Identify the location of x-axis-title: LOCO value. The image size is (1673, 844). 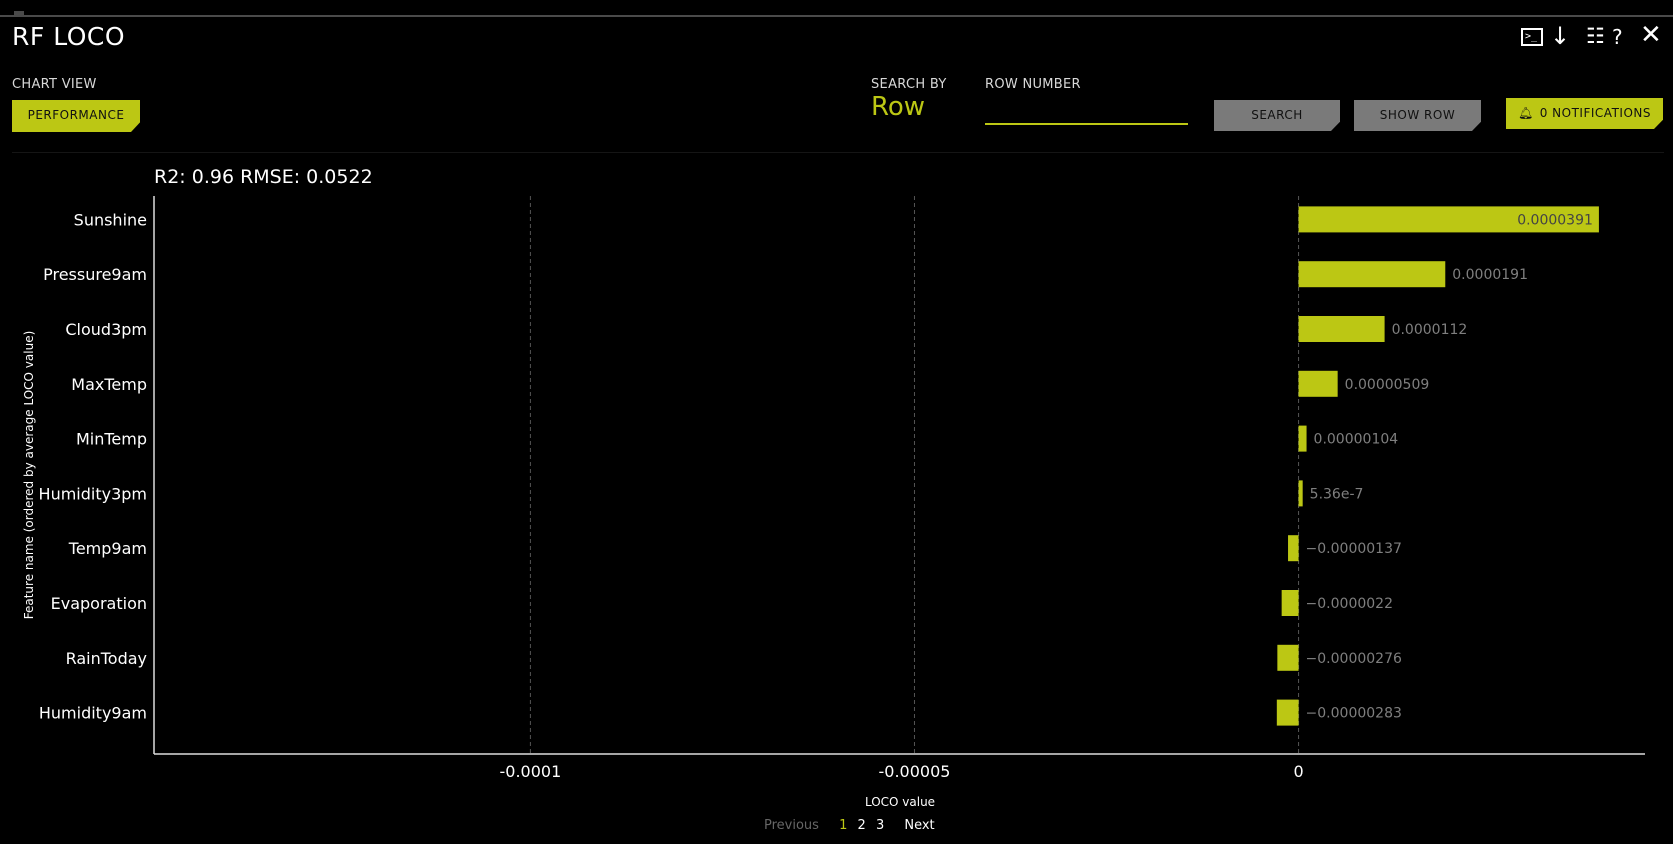
(900, 802).